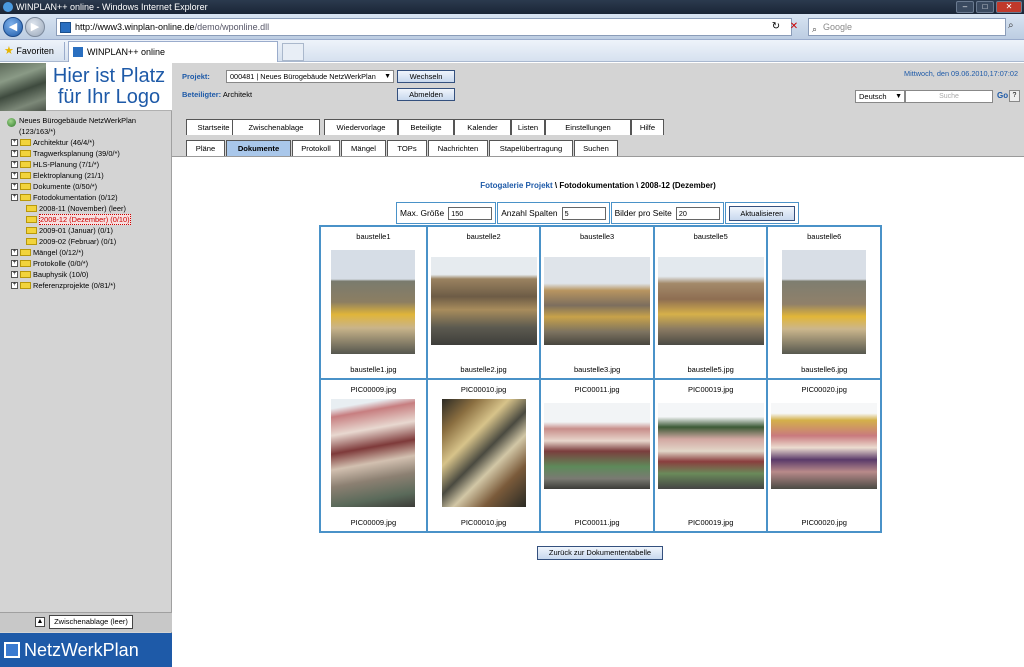 This screenshot has width=1024, height=667. What do you see at coordinates (484, 522) in the screenshot?
I see `photo-filename: PIC00010.jpg` at bounding box center [484, 522].